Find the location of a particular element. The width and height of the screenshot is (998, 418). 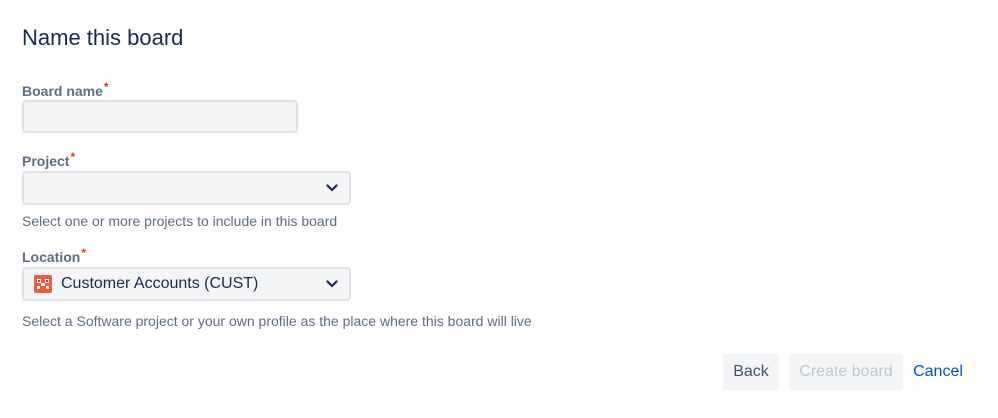

board-name-label-text: Board name is located at coordinates (62, 91).